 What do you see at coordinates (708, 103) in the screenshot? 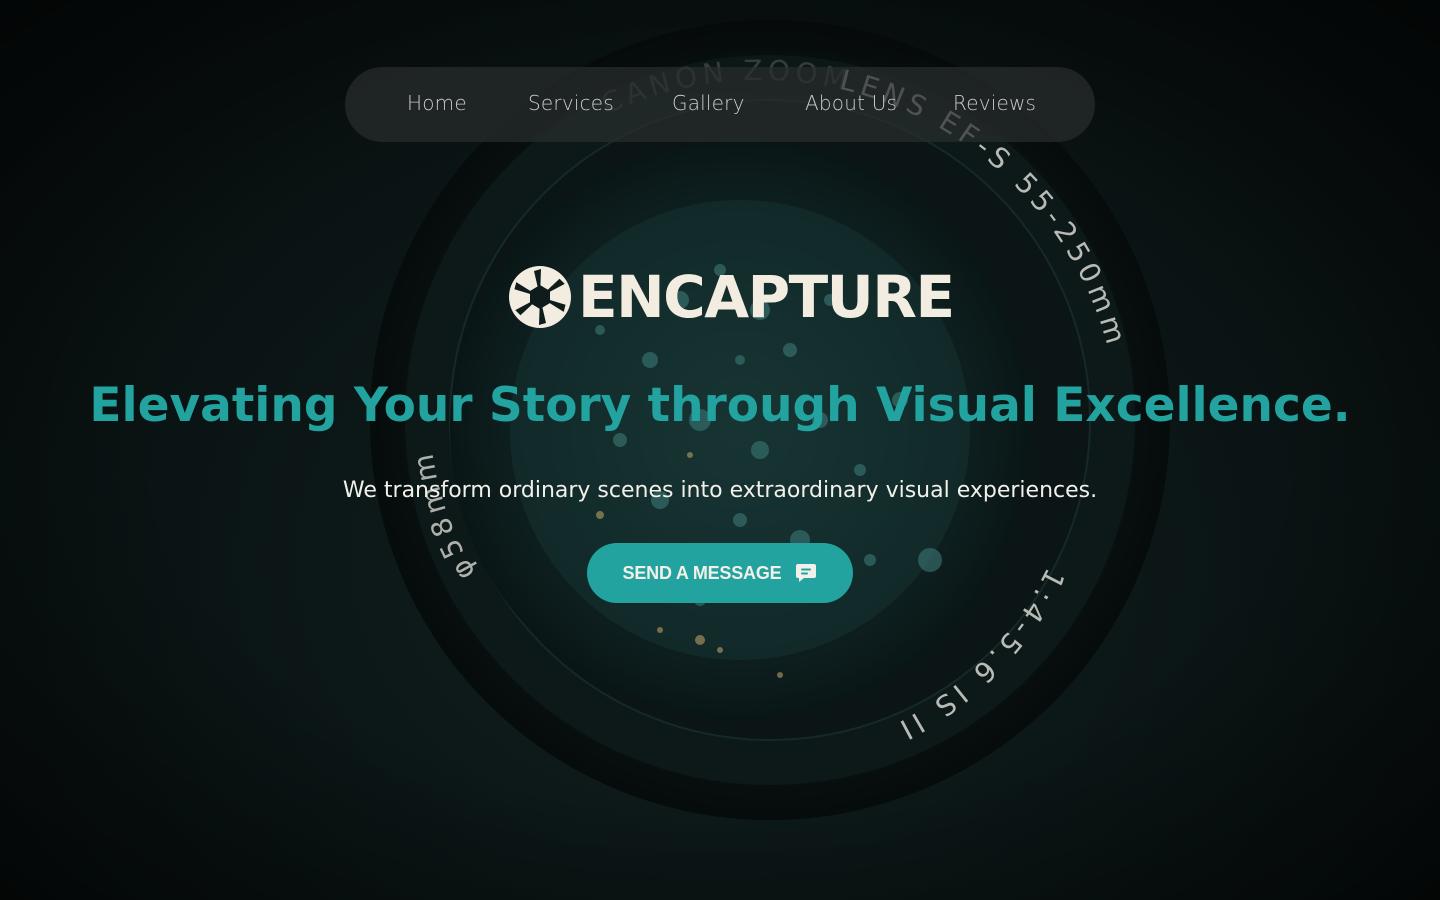
I see `nav-item-gallery: Gallery` at bounding box center [708, 103].